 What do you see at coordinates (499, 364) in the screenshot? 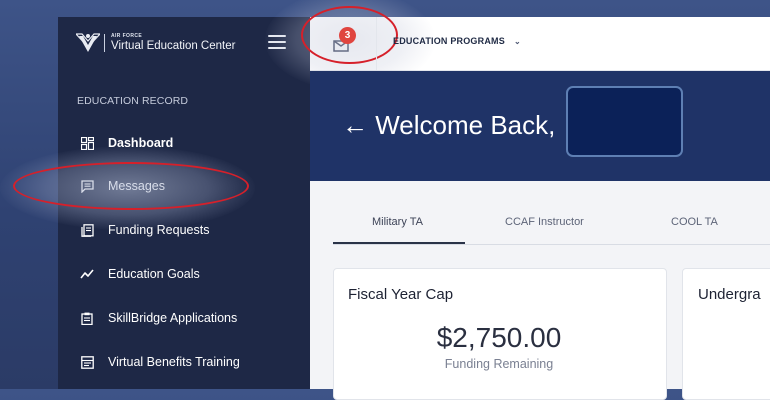
I see `funding-remaining-label: Funding Remaining` at bounding box center [499, 364].